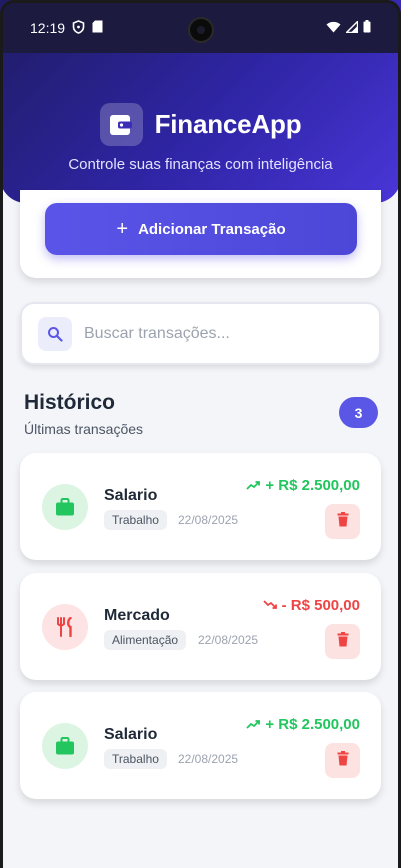 This screenshot has height=868, width=401. I want to click on signal-icon, so click(351, 27).